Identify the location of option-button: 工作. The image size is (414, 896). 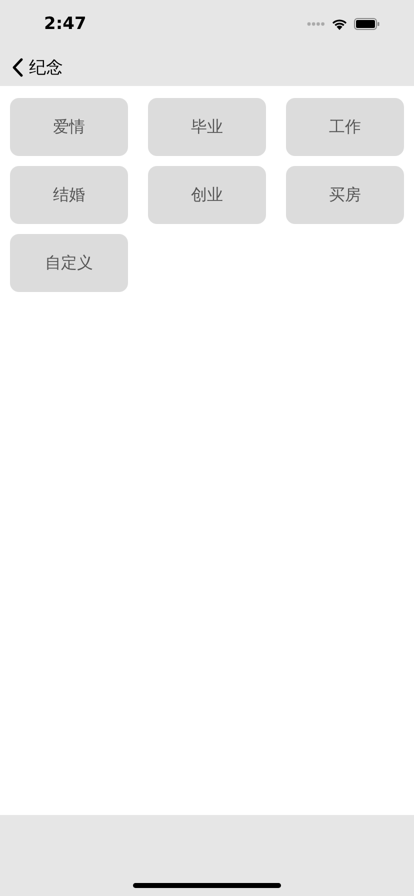
(345, 127).